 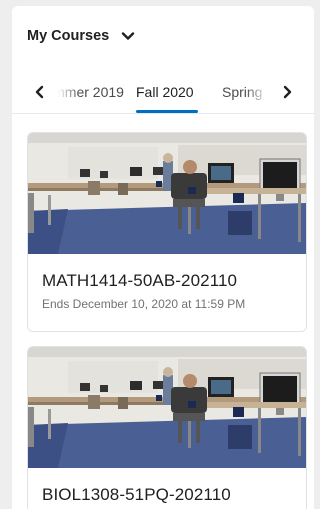 I want to click on chevron-down-icon, so click(x=128, y=36).